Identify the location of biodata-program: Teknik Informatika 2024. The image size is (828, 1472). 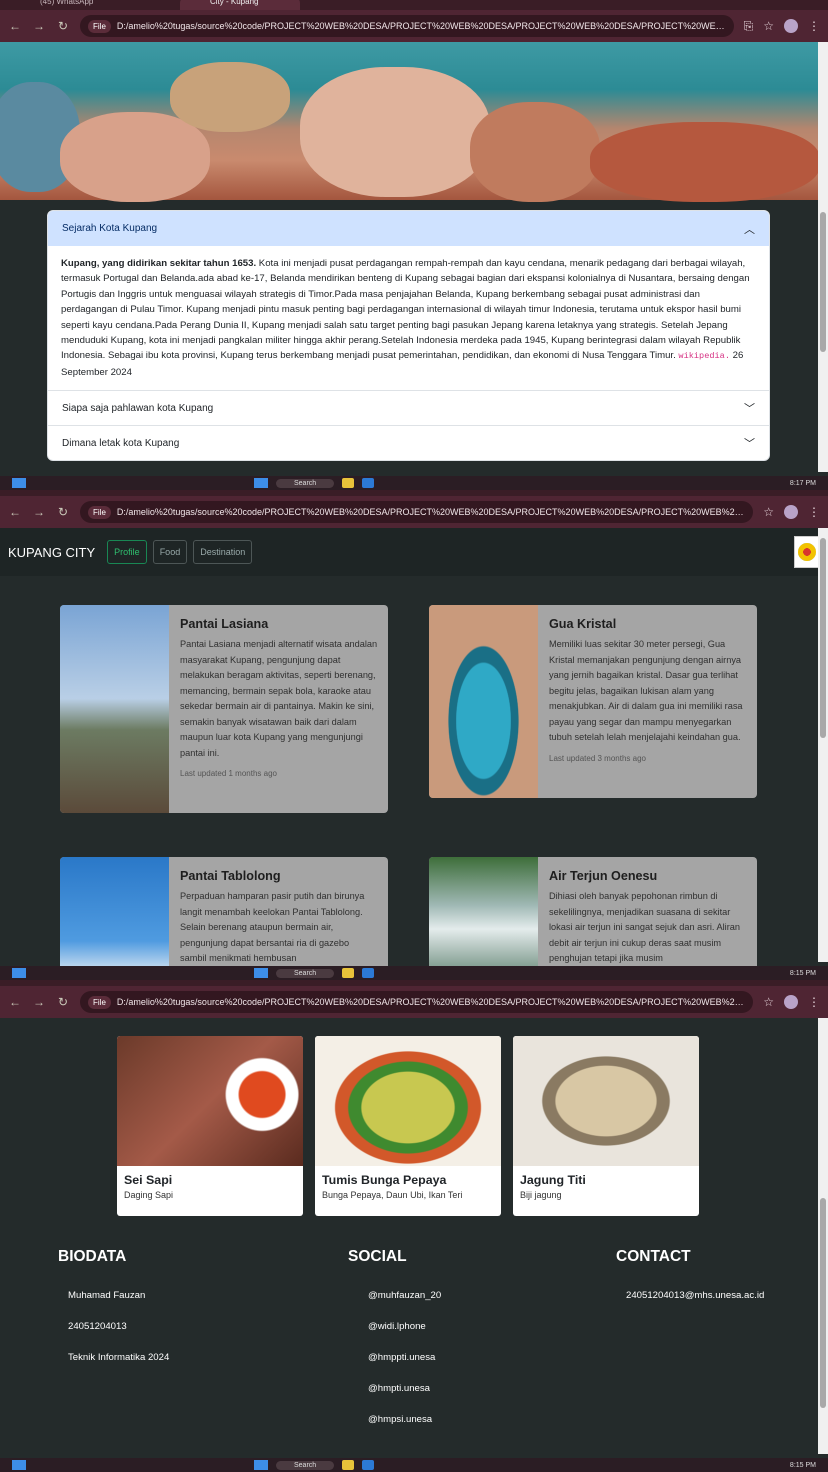
(119, 1357).